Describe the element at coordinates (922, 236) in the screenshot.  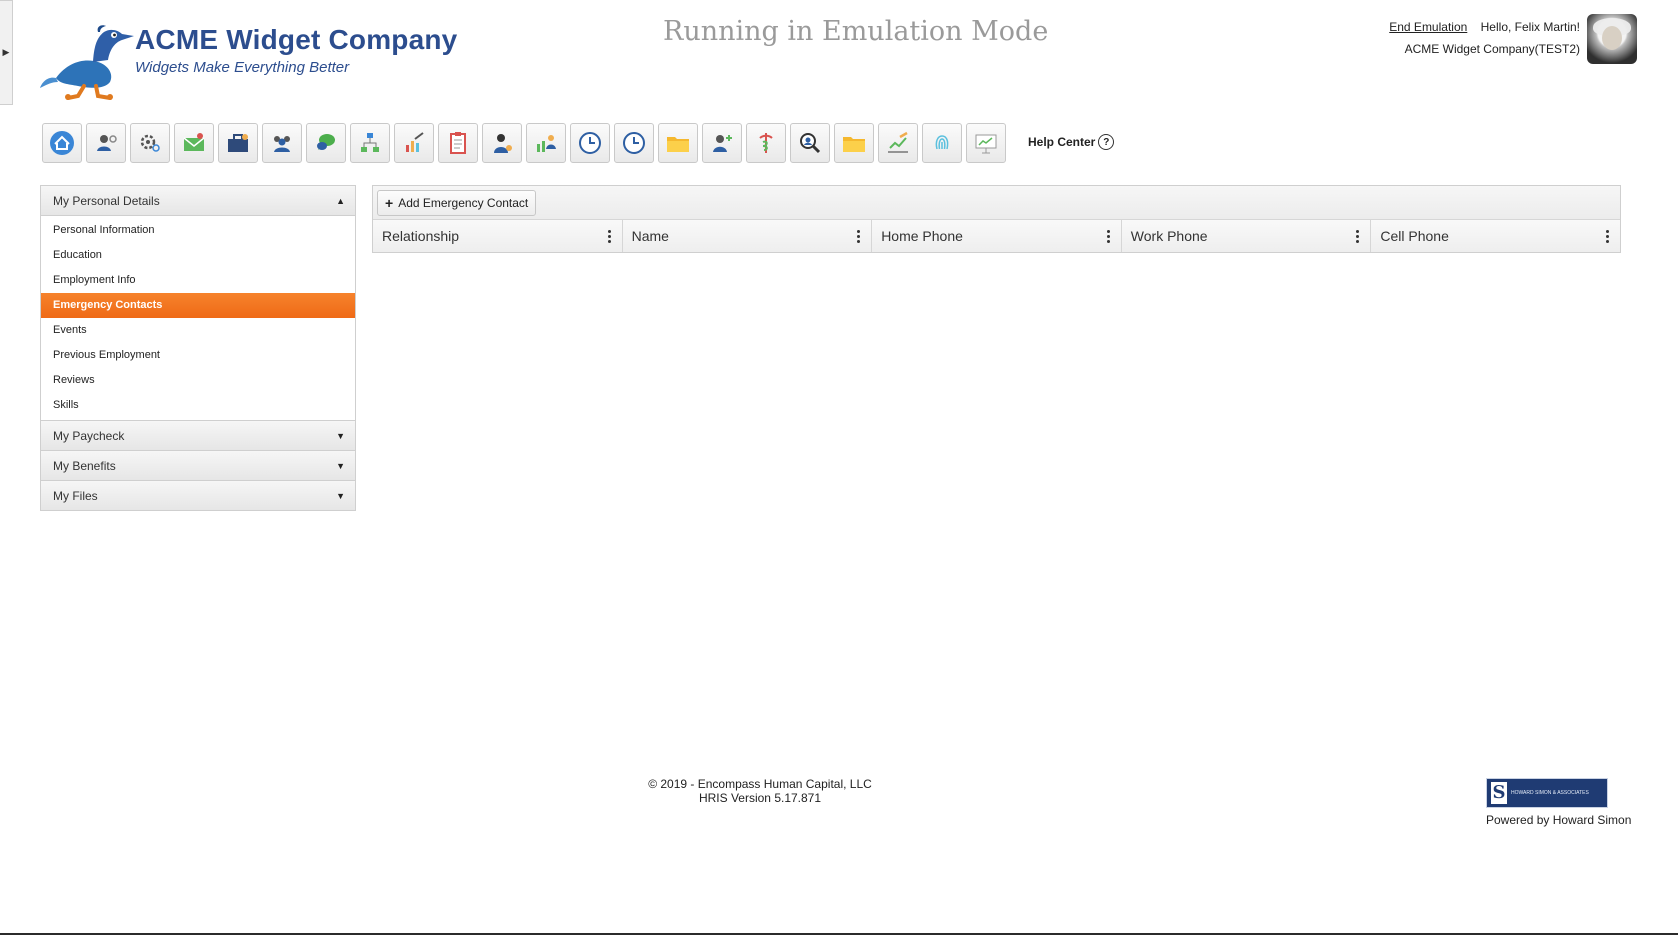
I see `column-label: Home Phone` at that location.